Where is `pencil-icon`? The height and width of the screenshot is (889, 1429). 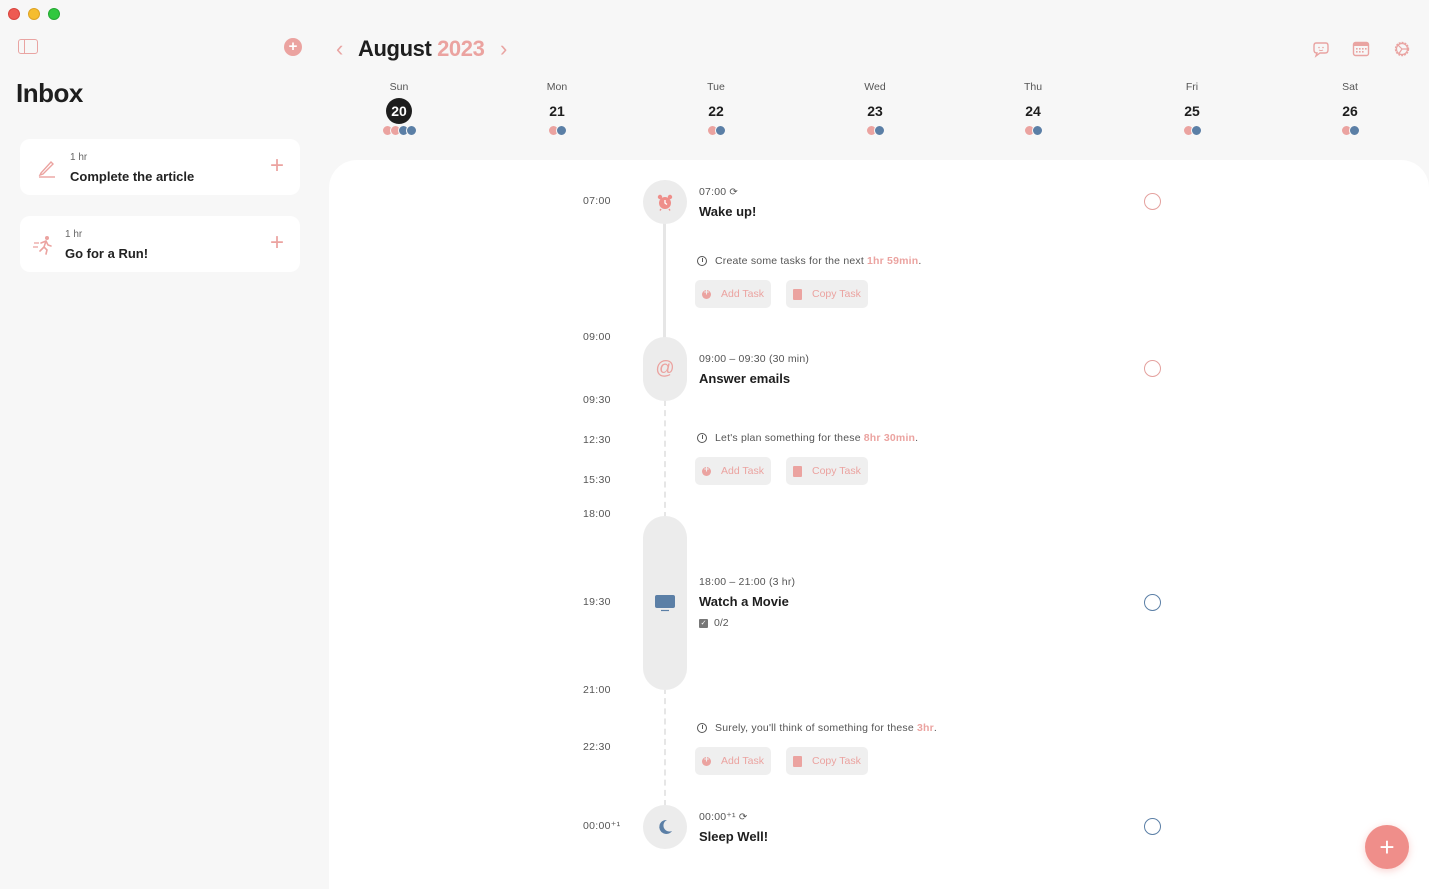
pencil-icon is located at coordinates (46, 169).